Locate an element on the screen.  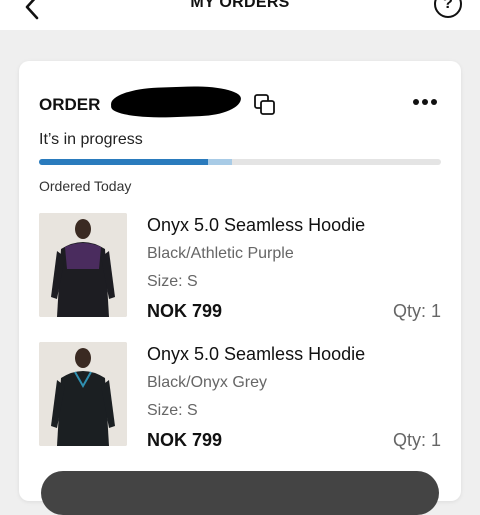
copy-icon is located at coordinates (265, 105).